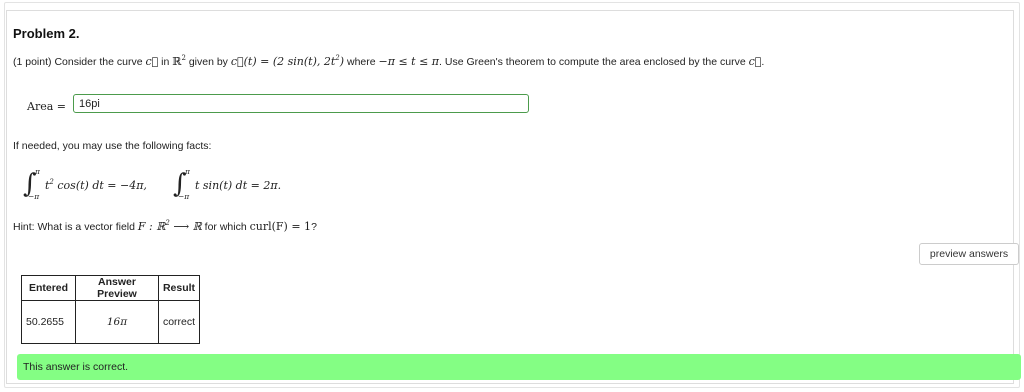 This screenshot has width=1024, height=392. Describe the element at coordinates (179, 61) in the screenshot. I see `reals-symbol: ℝ2` at that location.